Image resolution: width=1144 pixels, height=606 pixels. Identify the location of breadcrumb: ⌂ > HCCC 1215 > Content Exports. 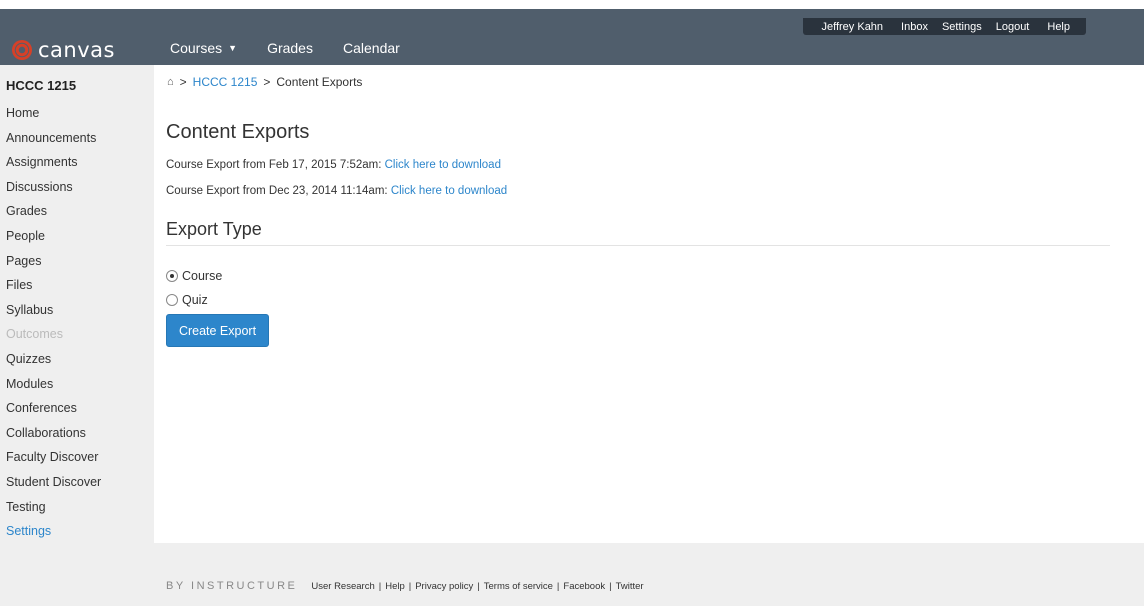
(264, 82).